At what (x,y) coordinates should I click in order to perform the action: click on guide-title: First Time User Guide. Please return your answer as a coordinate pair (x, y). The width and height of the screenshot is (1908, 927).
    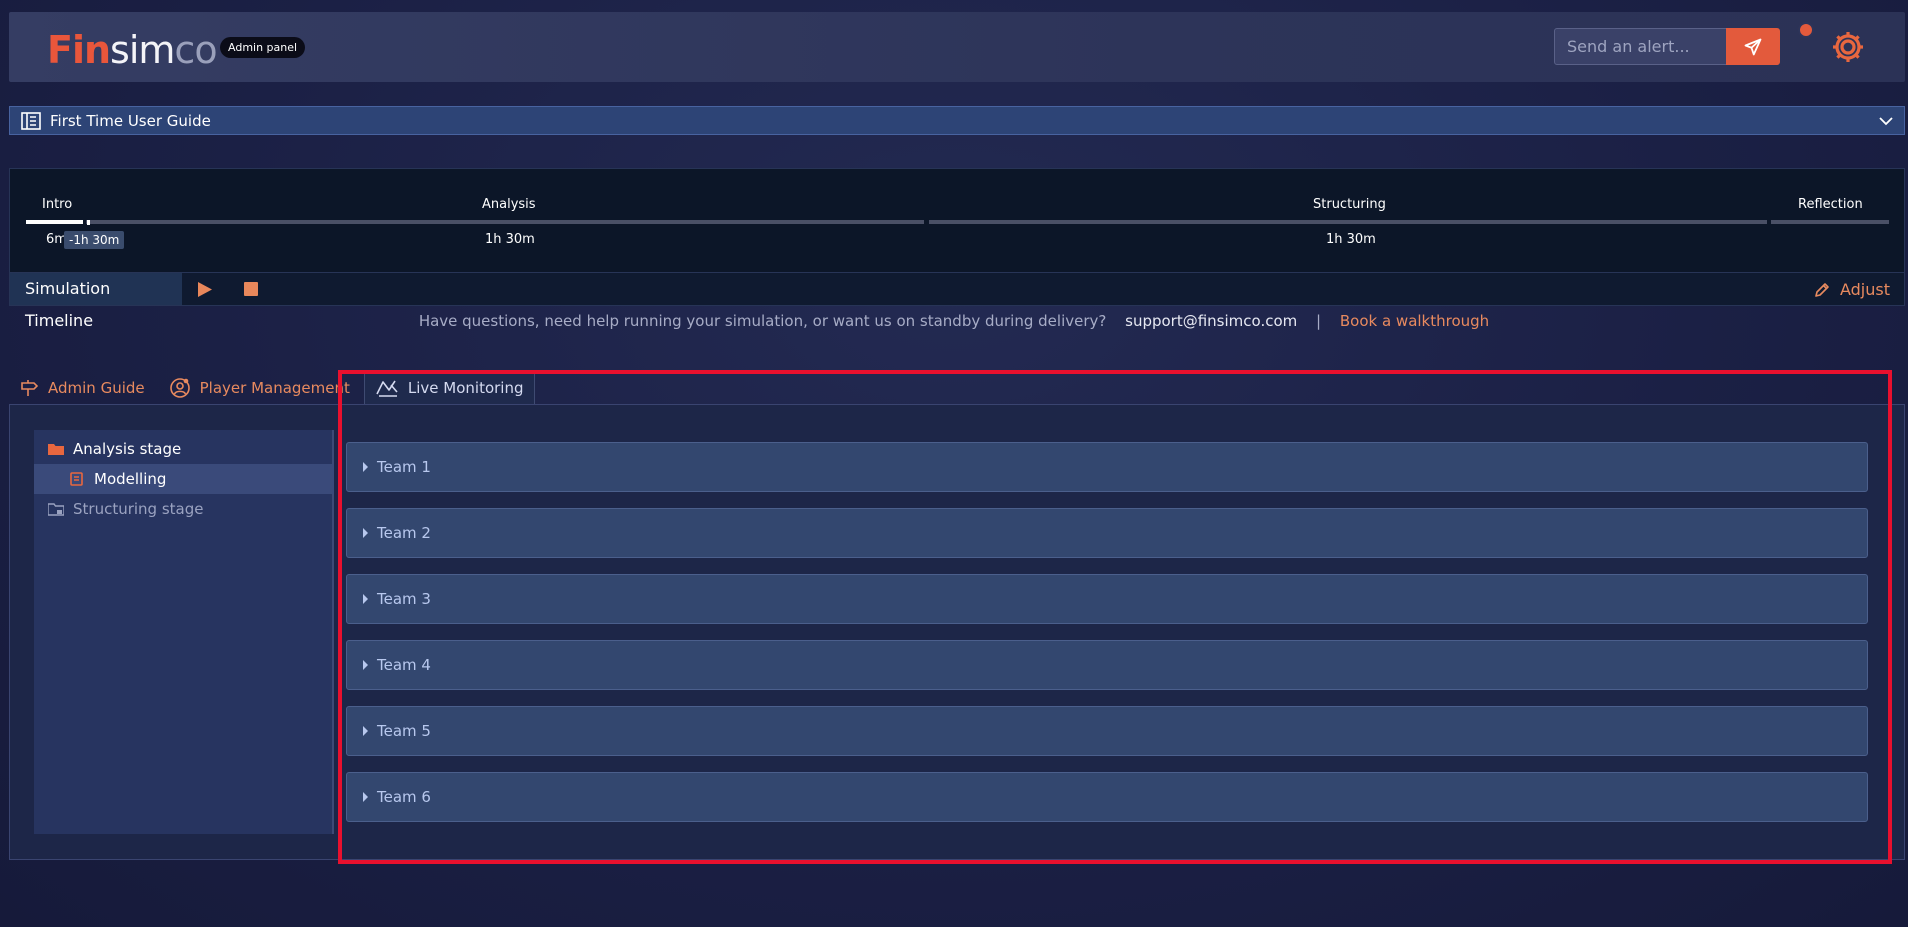
    Looking at the image, I should click on (130, 120).